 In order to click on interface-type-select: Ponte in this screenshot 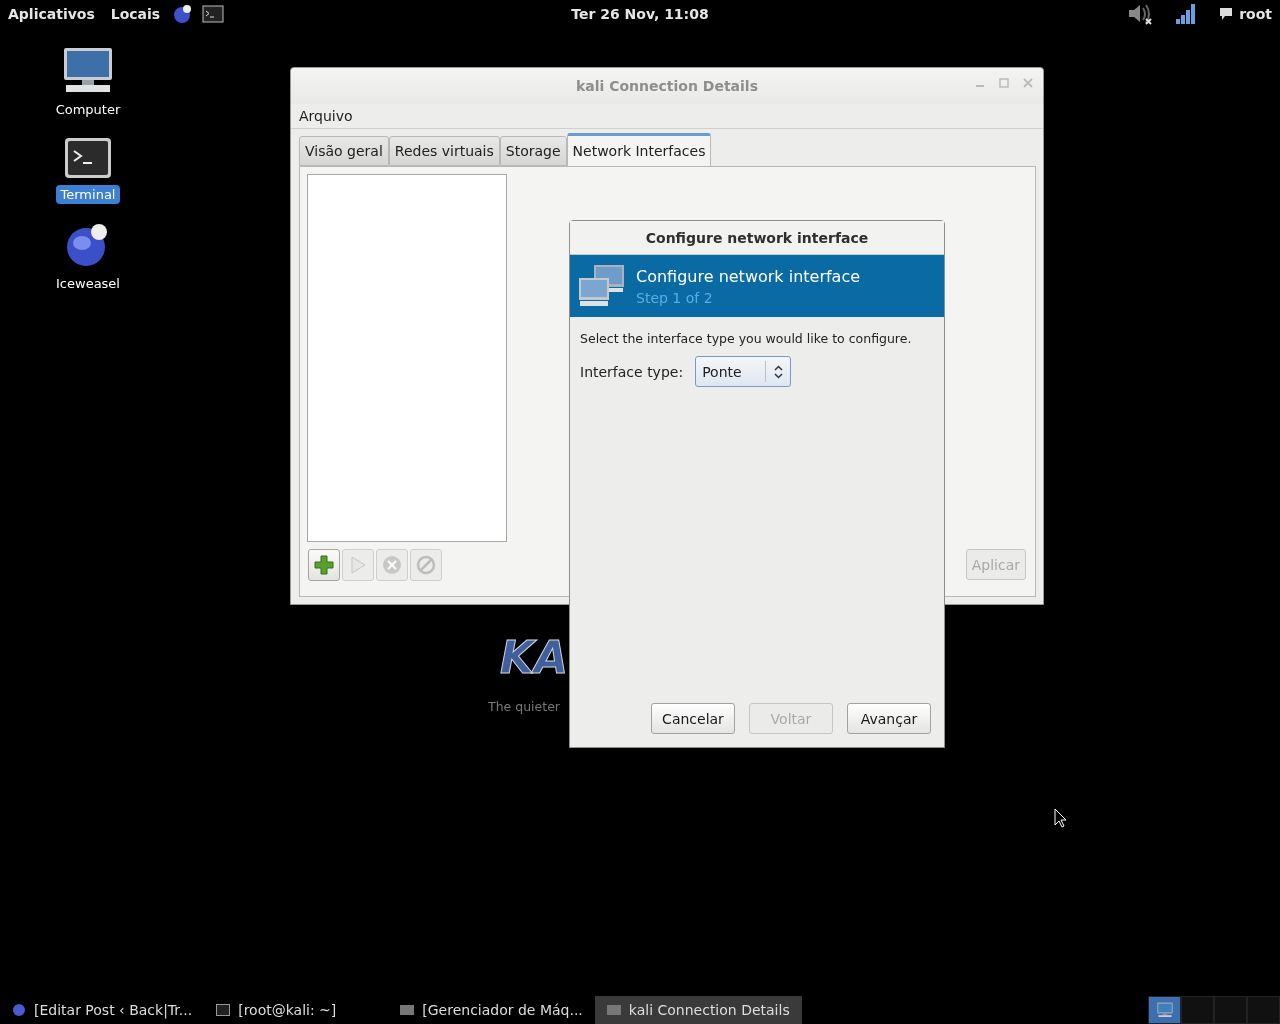, I will do `click(743, 371)`.